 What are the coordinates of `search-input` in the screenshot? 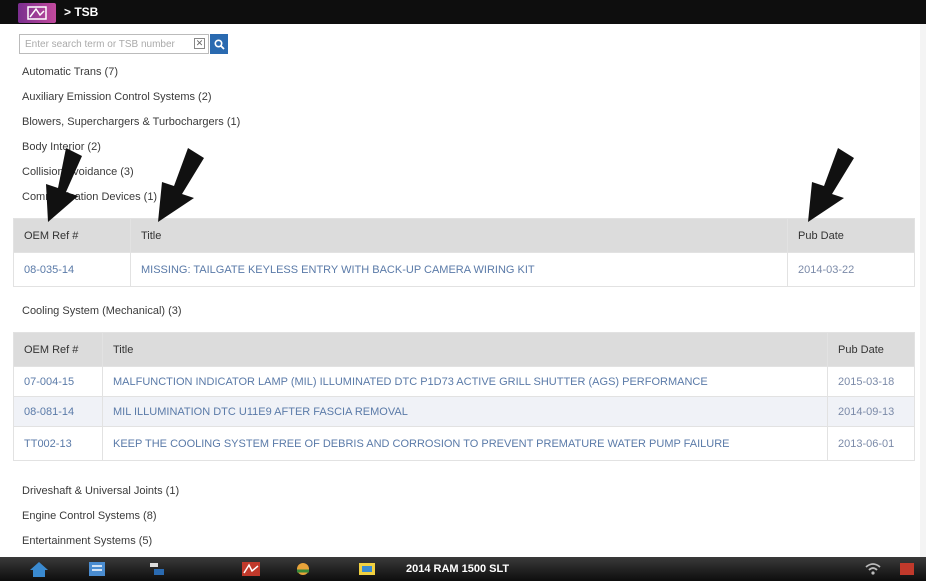 It's located at (105, 44).